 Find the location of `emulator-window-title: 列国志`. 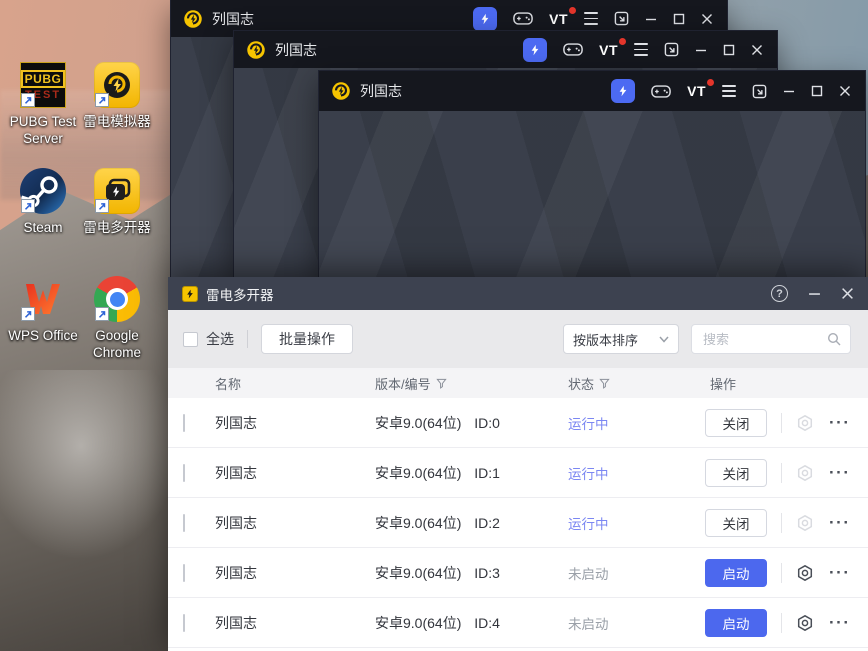

emulator-window-title: 列国志 is located at coordinates (233, 18).